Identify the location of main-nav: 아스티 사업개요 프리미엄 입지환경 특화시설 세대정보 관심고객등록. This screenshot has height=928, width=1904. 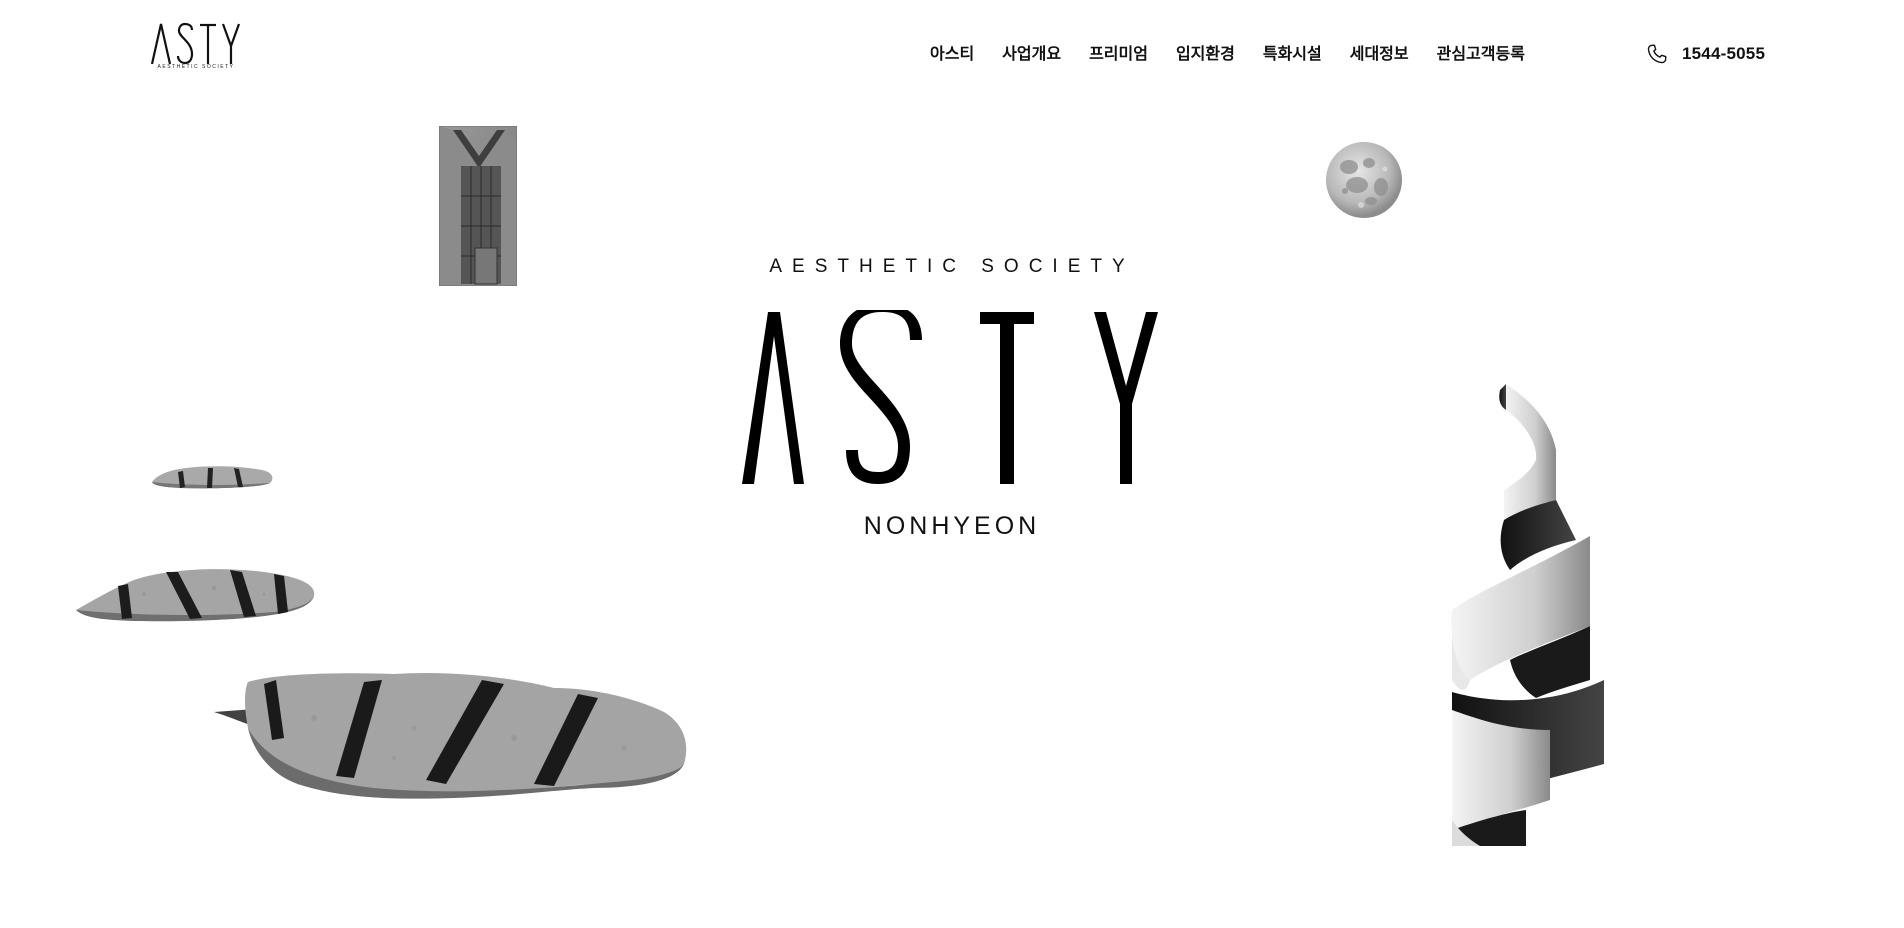
(1227, 54).